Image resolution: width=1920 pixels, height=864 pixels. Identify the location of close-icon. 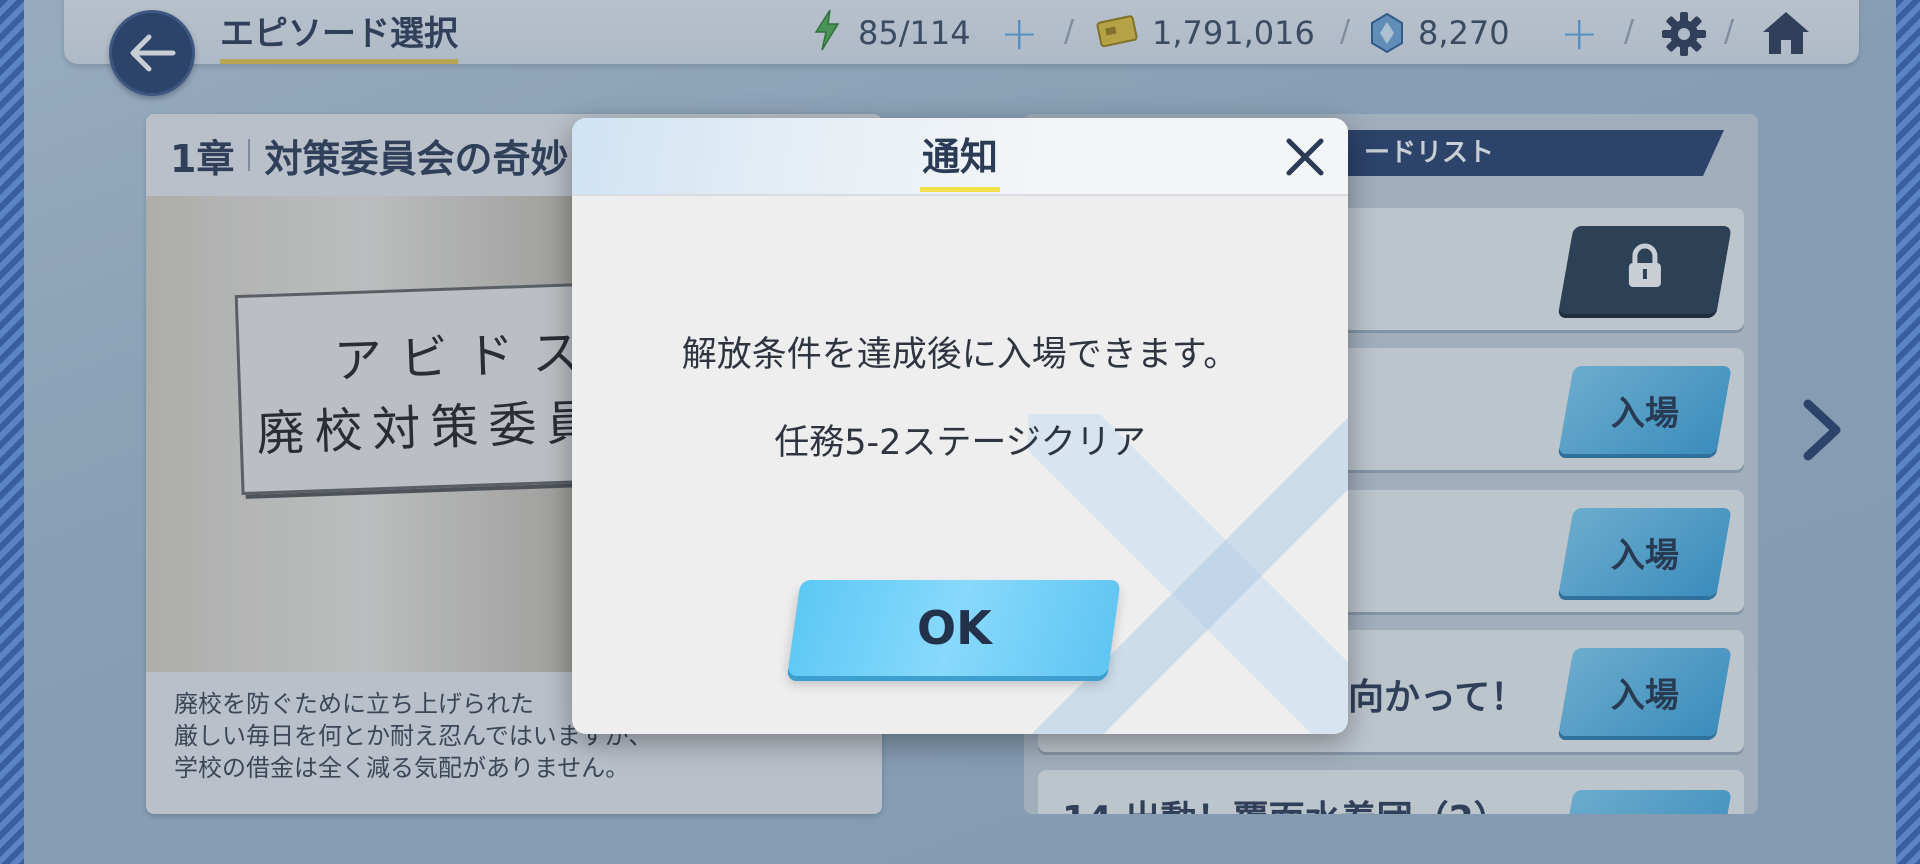
(1305, 157).